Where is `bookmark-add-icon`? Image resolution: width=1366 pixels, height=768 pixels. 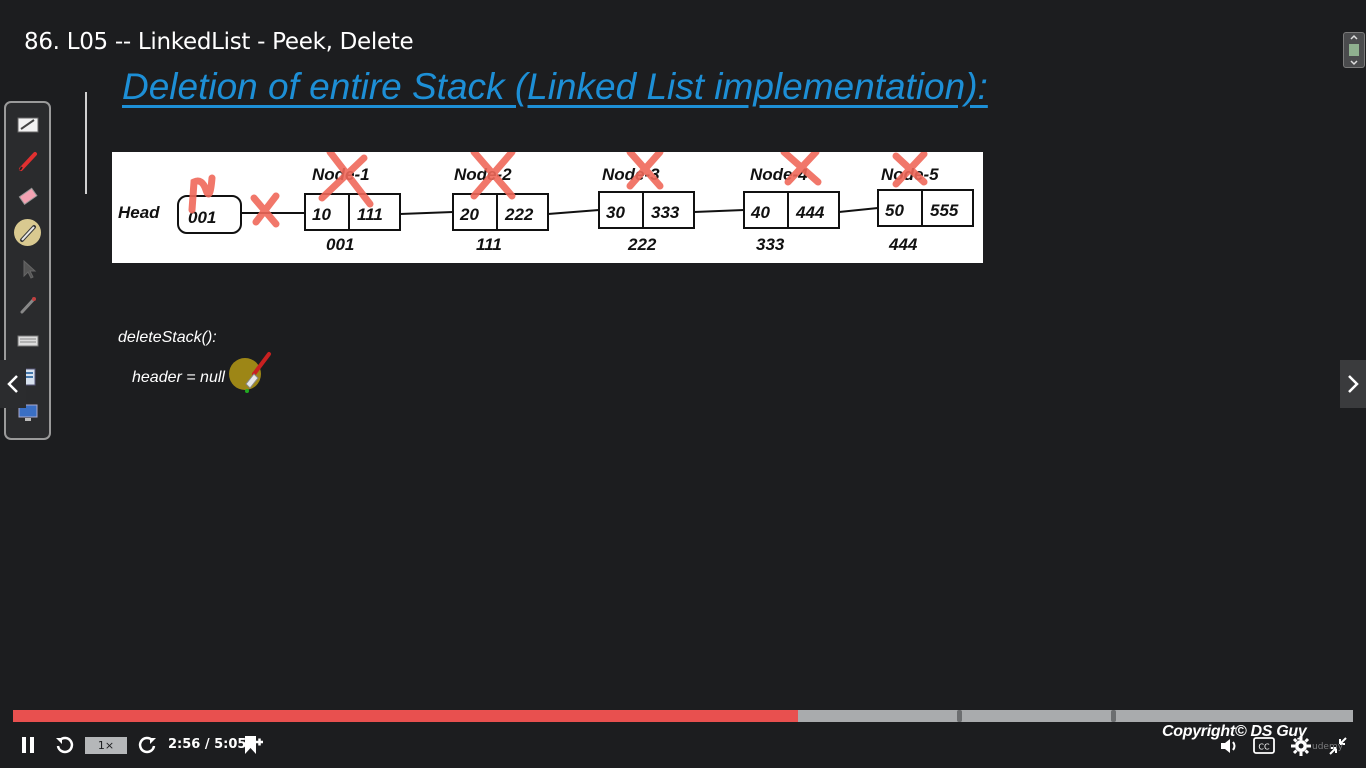 bookmark-add-icon is located at coordinates (254, 745).